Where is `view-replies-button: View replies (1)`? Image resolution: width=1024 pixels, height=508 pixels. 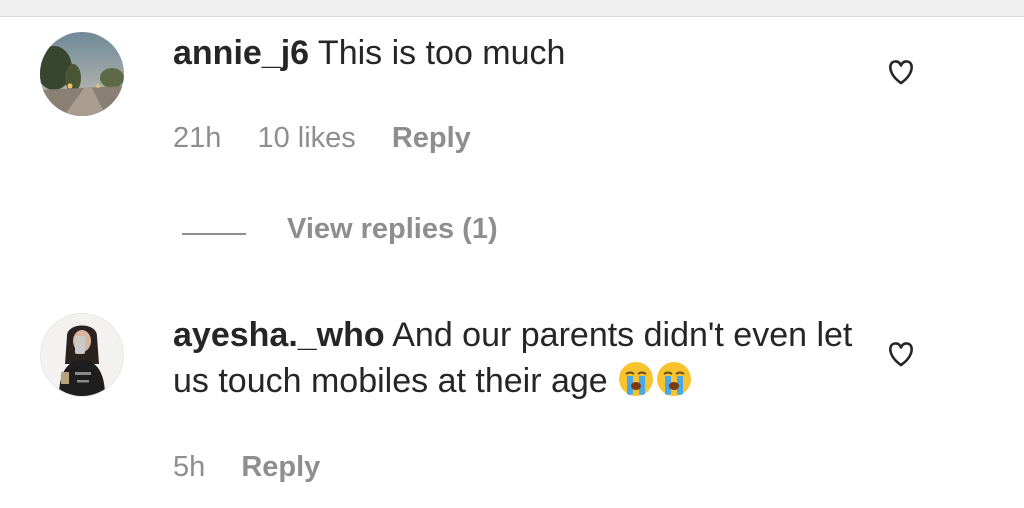 view-replies-button: View replies (1) is located at coordinates (392, 229).